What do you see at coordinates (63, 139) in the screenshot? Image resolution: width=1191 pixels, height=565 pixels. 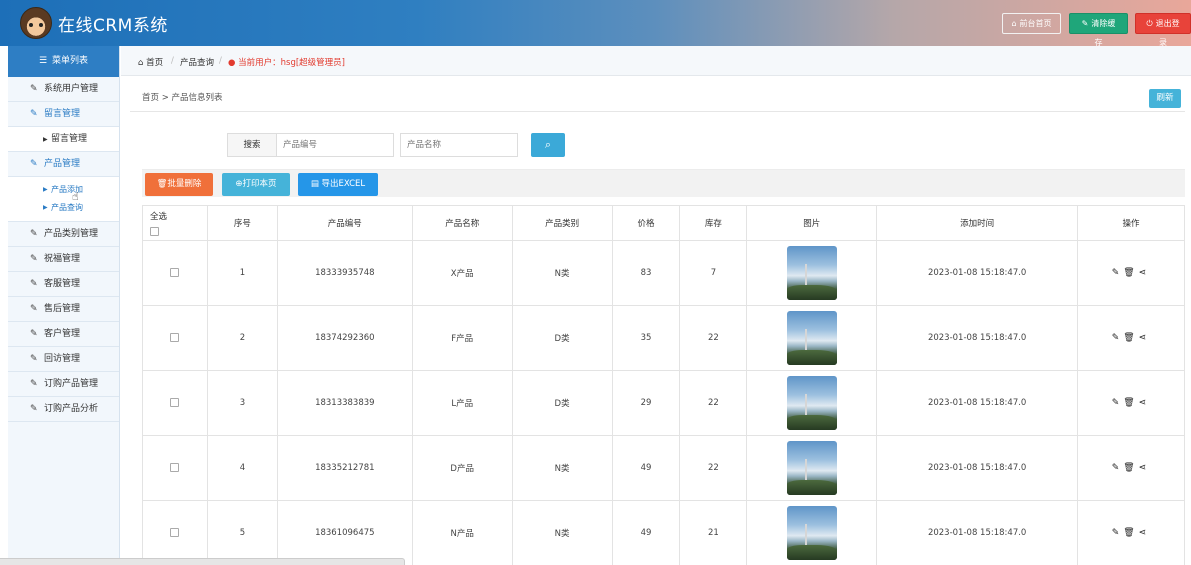 I see `sidebar-subitem-messages: ▶ 留言管理` at bounding box center [63, 139].